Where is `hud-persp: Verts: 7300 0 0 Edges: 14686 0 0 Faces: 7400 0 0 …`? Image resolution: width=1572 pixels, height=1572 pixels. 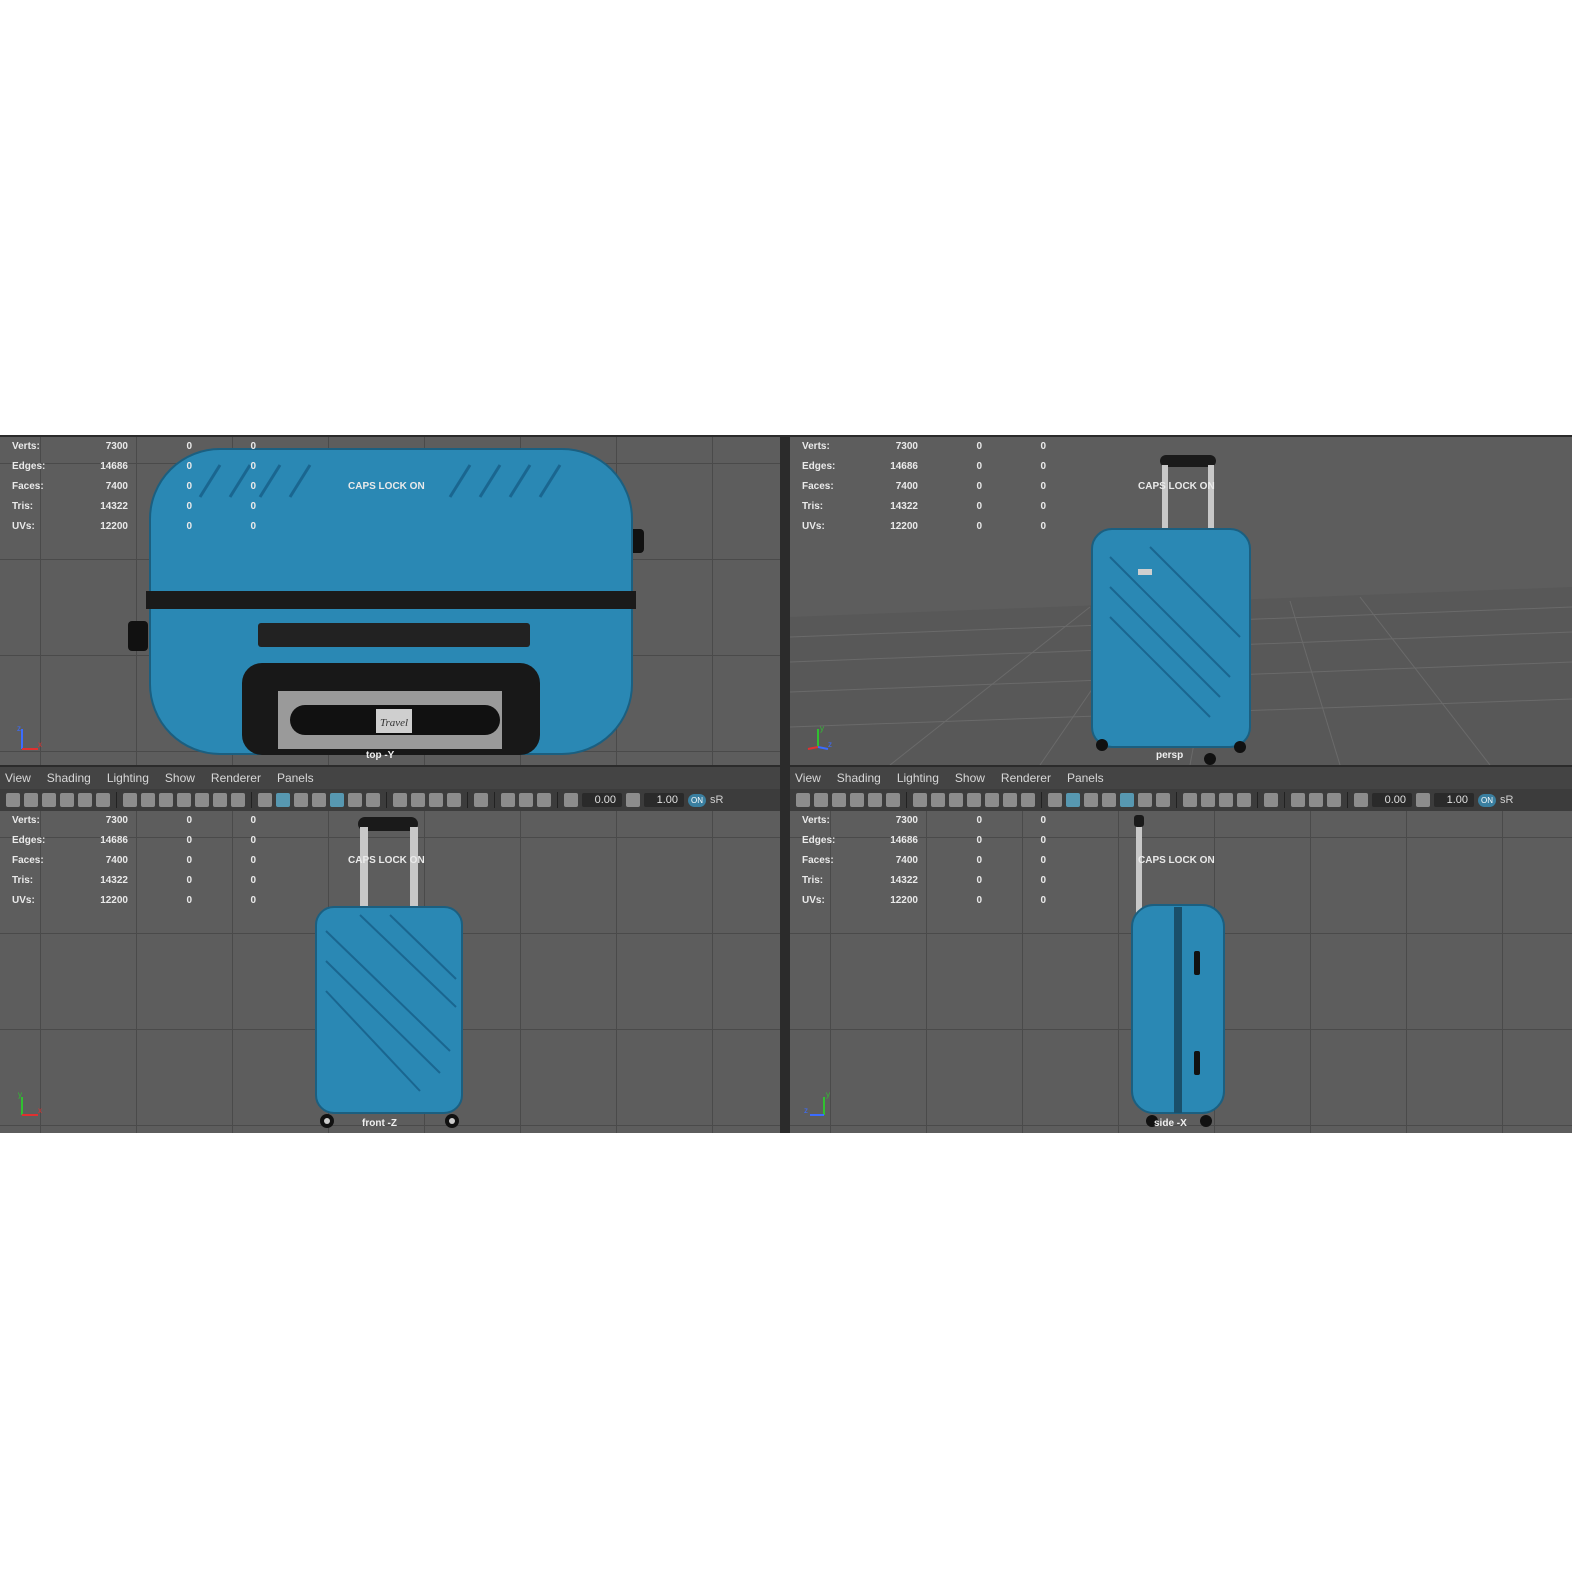
hud-persp: Verts: 7300 0 0 Edges: 14686 0 0 Faces: 7400 0 0 … is located at coordinates (924, 486).